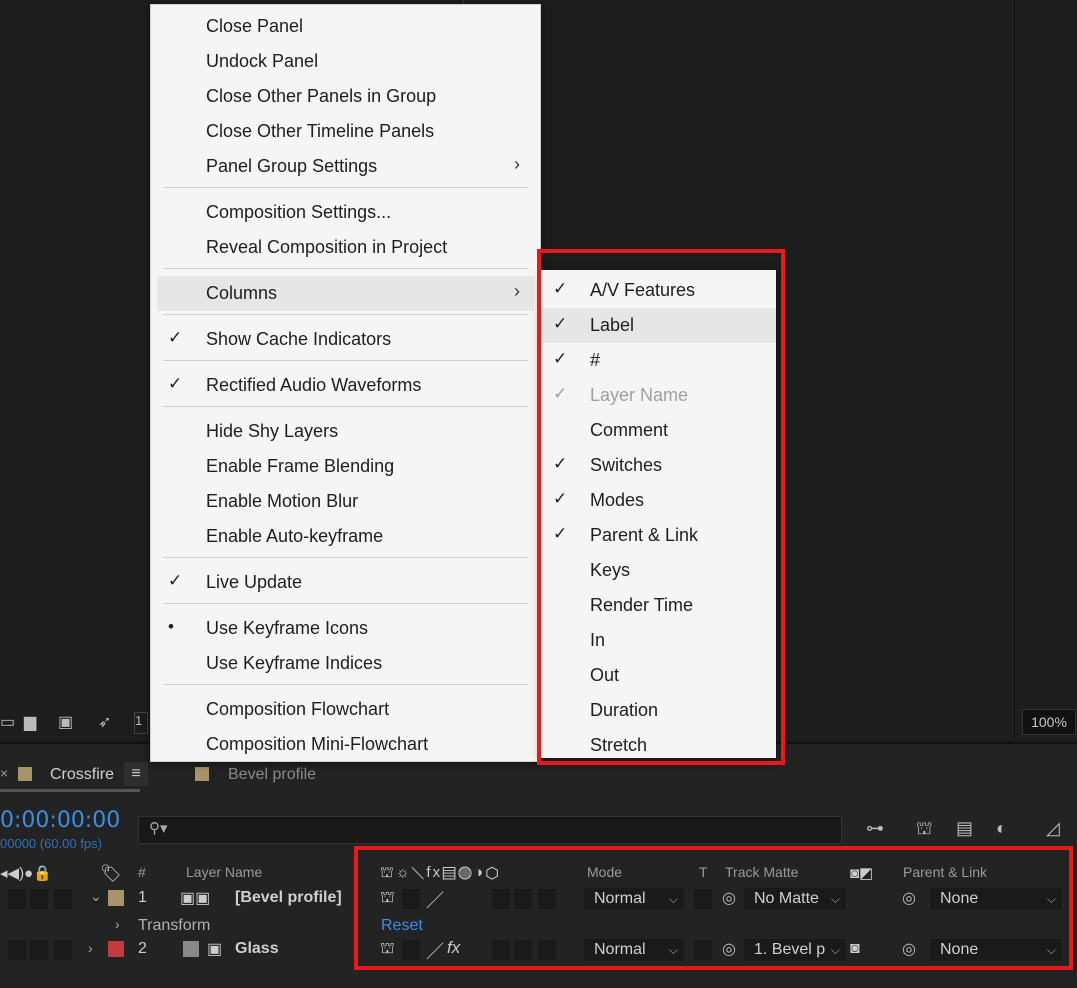  I want to click on menu-item-label: Panel Group Settings, so click(292, 166).